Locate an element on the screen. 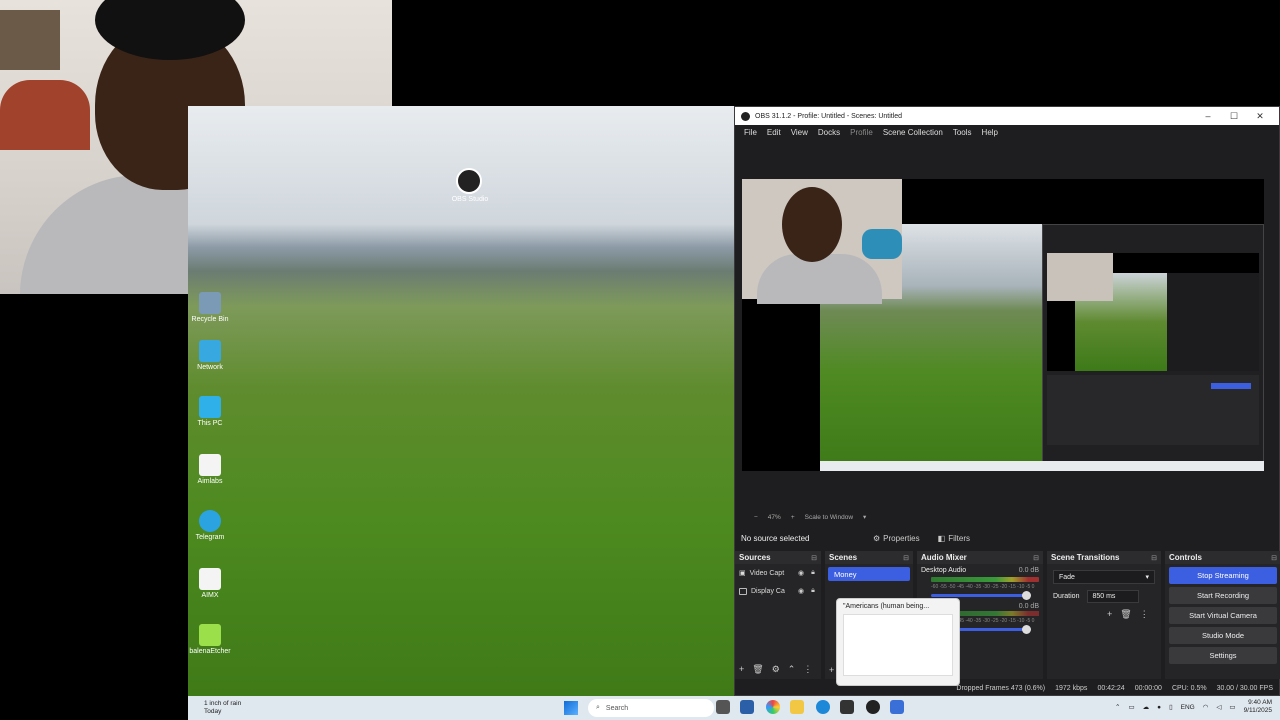 The image size is (1280, 720). duration-input: 850 ms is located at coordinates (1113, 596).